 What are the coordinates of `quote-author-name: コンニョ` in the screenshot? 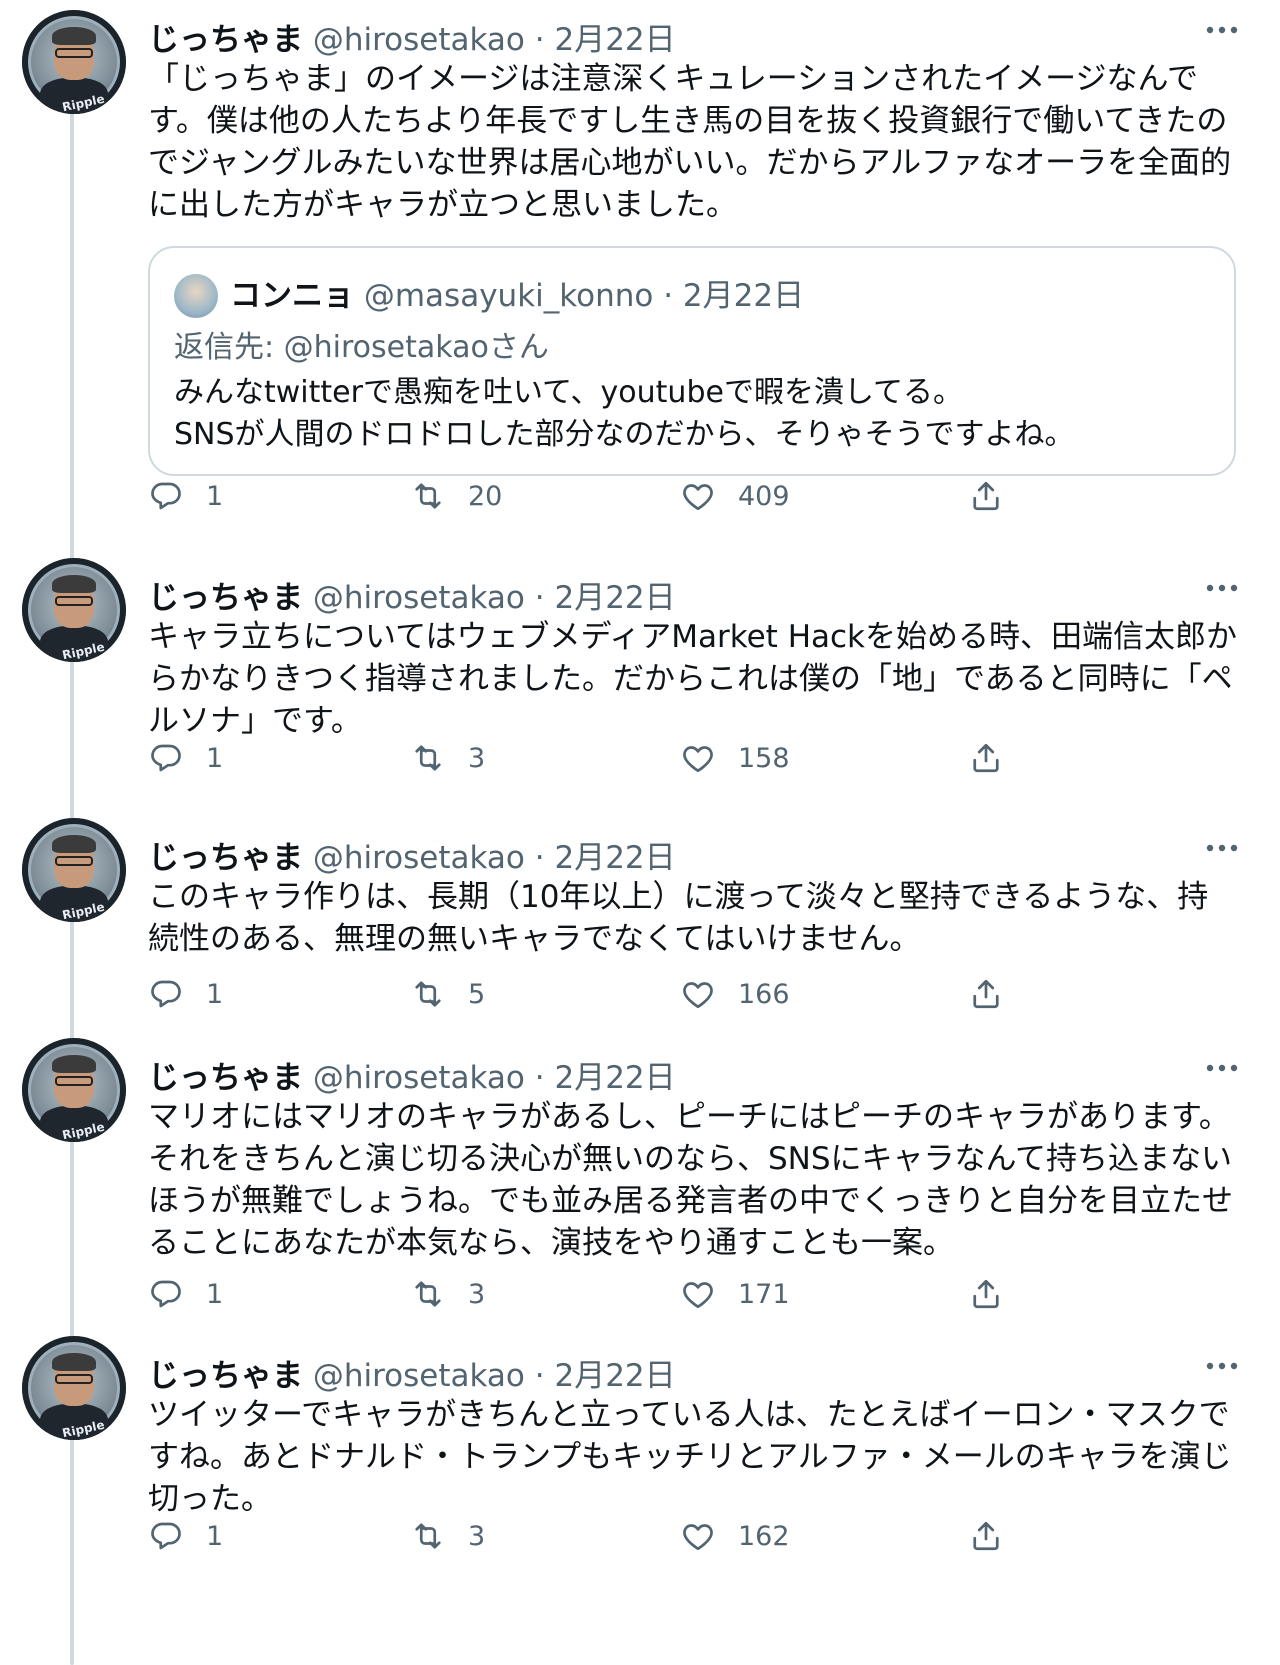 It's located at (292, 296).